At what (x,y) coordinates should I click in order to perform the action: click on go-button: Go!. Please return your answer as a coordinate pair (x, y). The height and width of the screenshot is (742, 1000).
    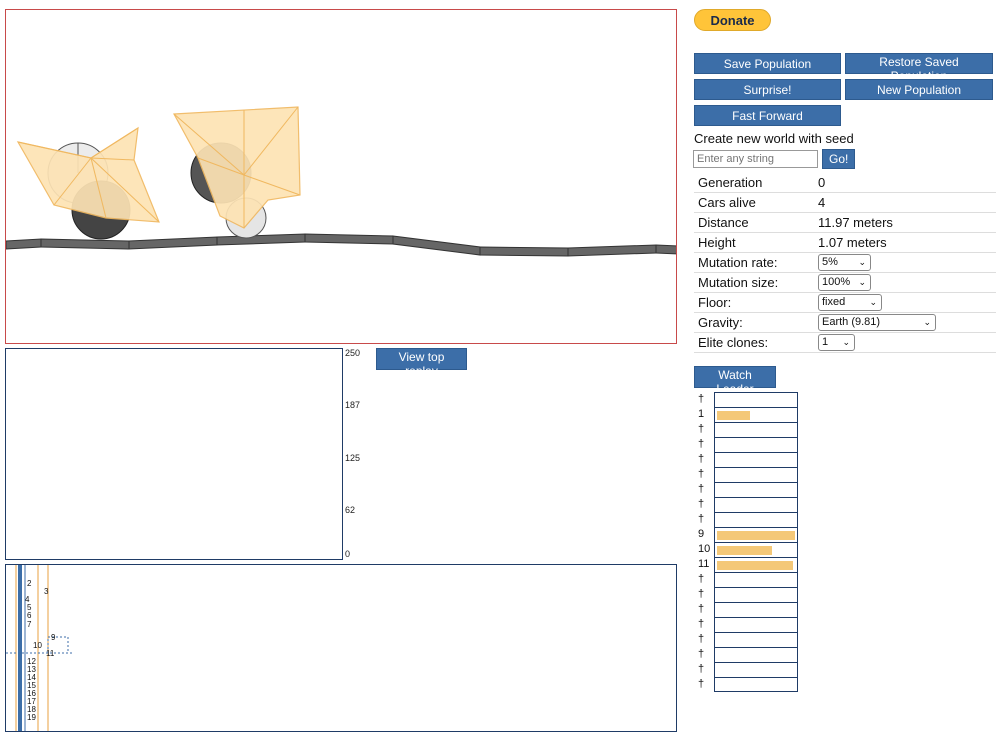
    Looking at the image, I should click on (838, 159).